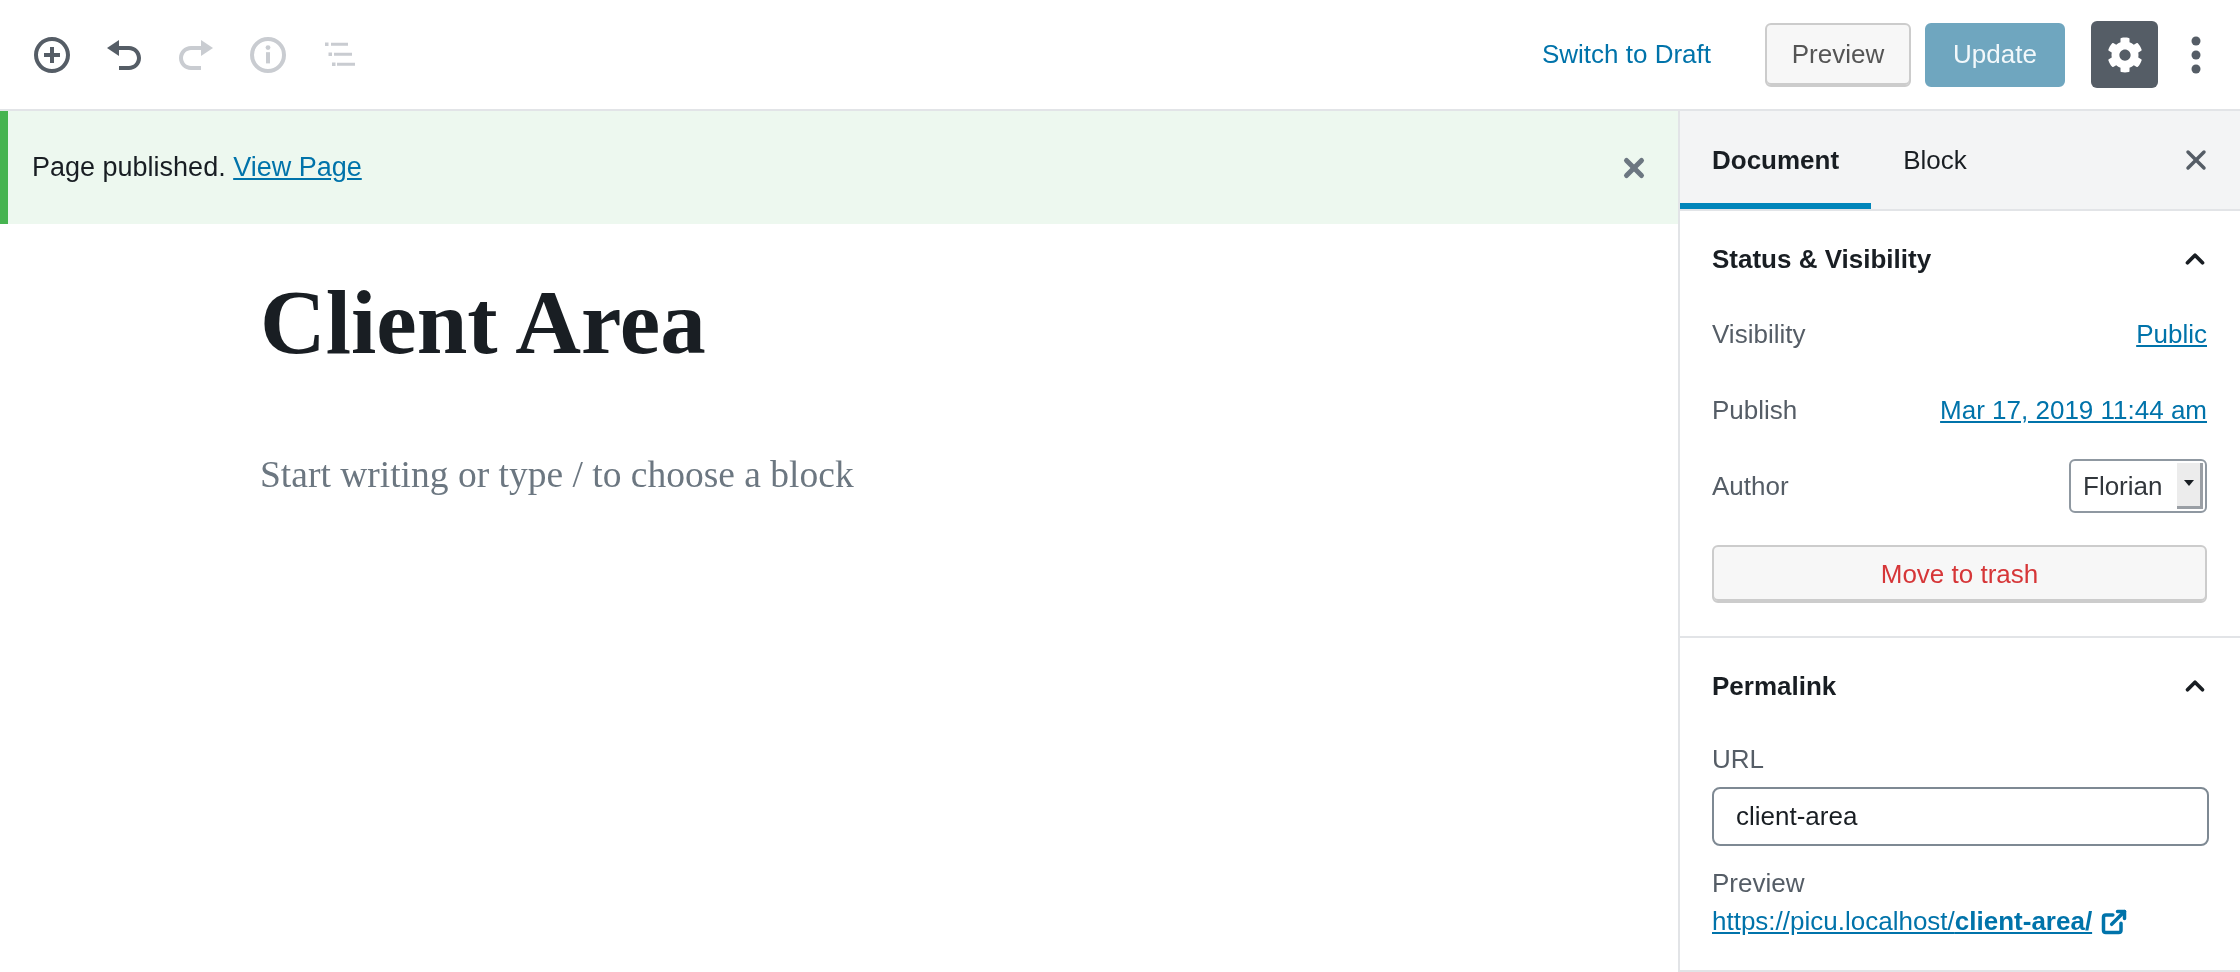 The width and height of the screenshot is (2240, 972). I want to click on sidebar-tab: Block, so click(1935, 160).